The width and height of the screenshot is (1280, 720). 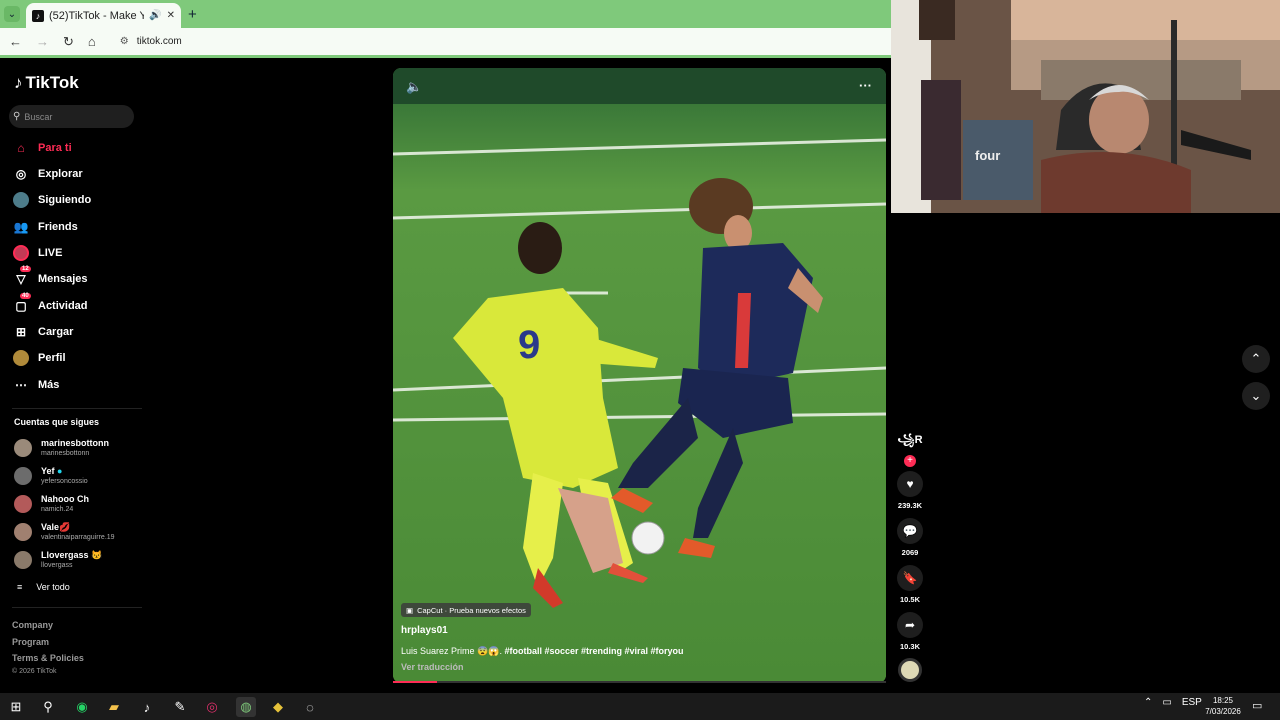 What do you see at coordinates (56, 332) in the screenshot?
I see `nav-label: Cargar` at bounding box center [56, 332].